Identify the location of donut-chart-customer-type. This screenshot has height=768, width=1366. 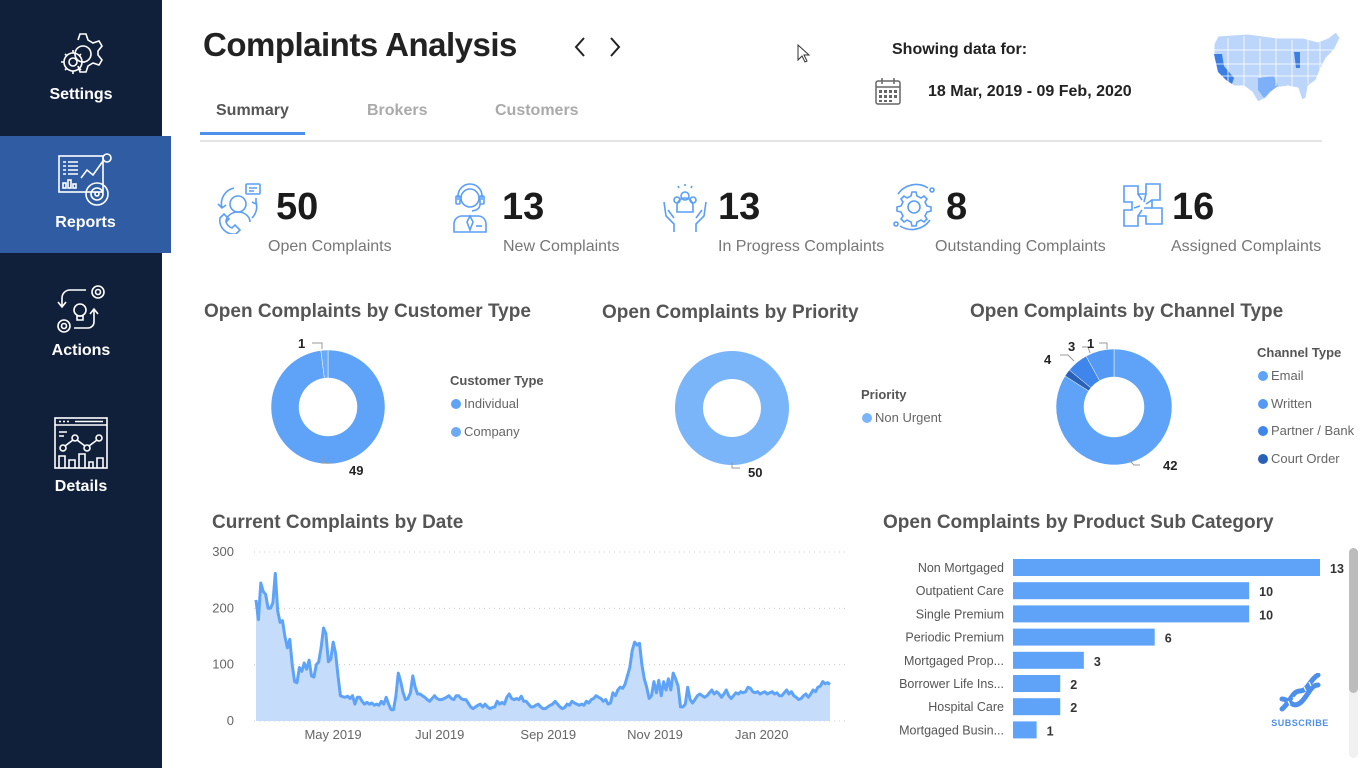
(330, 405).